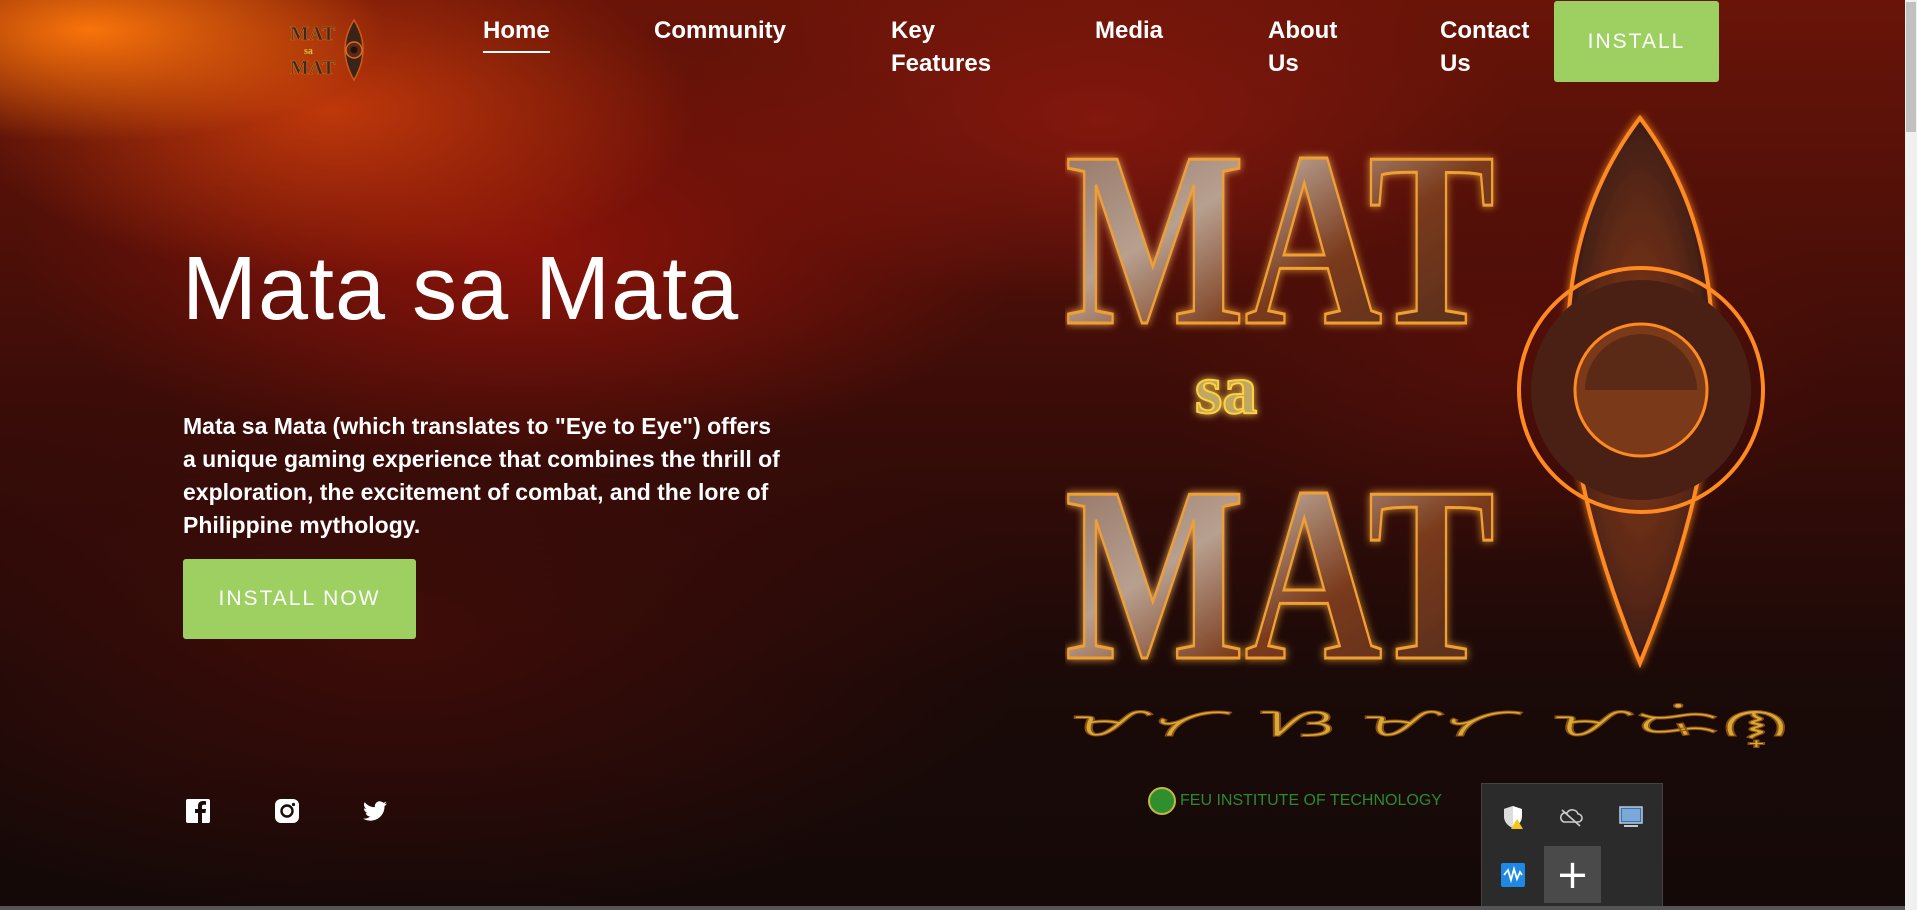 Image resolution: width=1917 pixels, height=910 pixels. What do you see at coordinates (1311, 800) in the screenshot?
I see `feu-institute-label: FEU INSTITUTE OF TECHNOLOGY` at bounding box center [1311, 800].